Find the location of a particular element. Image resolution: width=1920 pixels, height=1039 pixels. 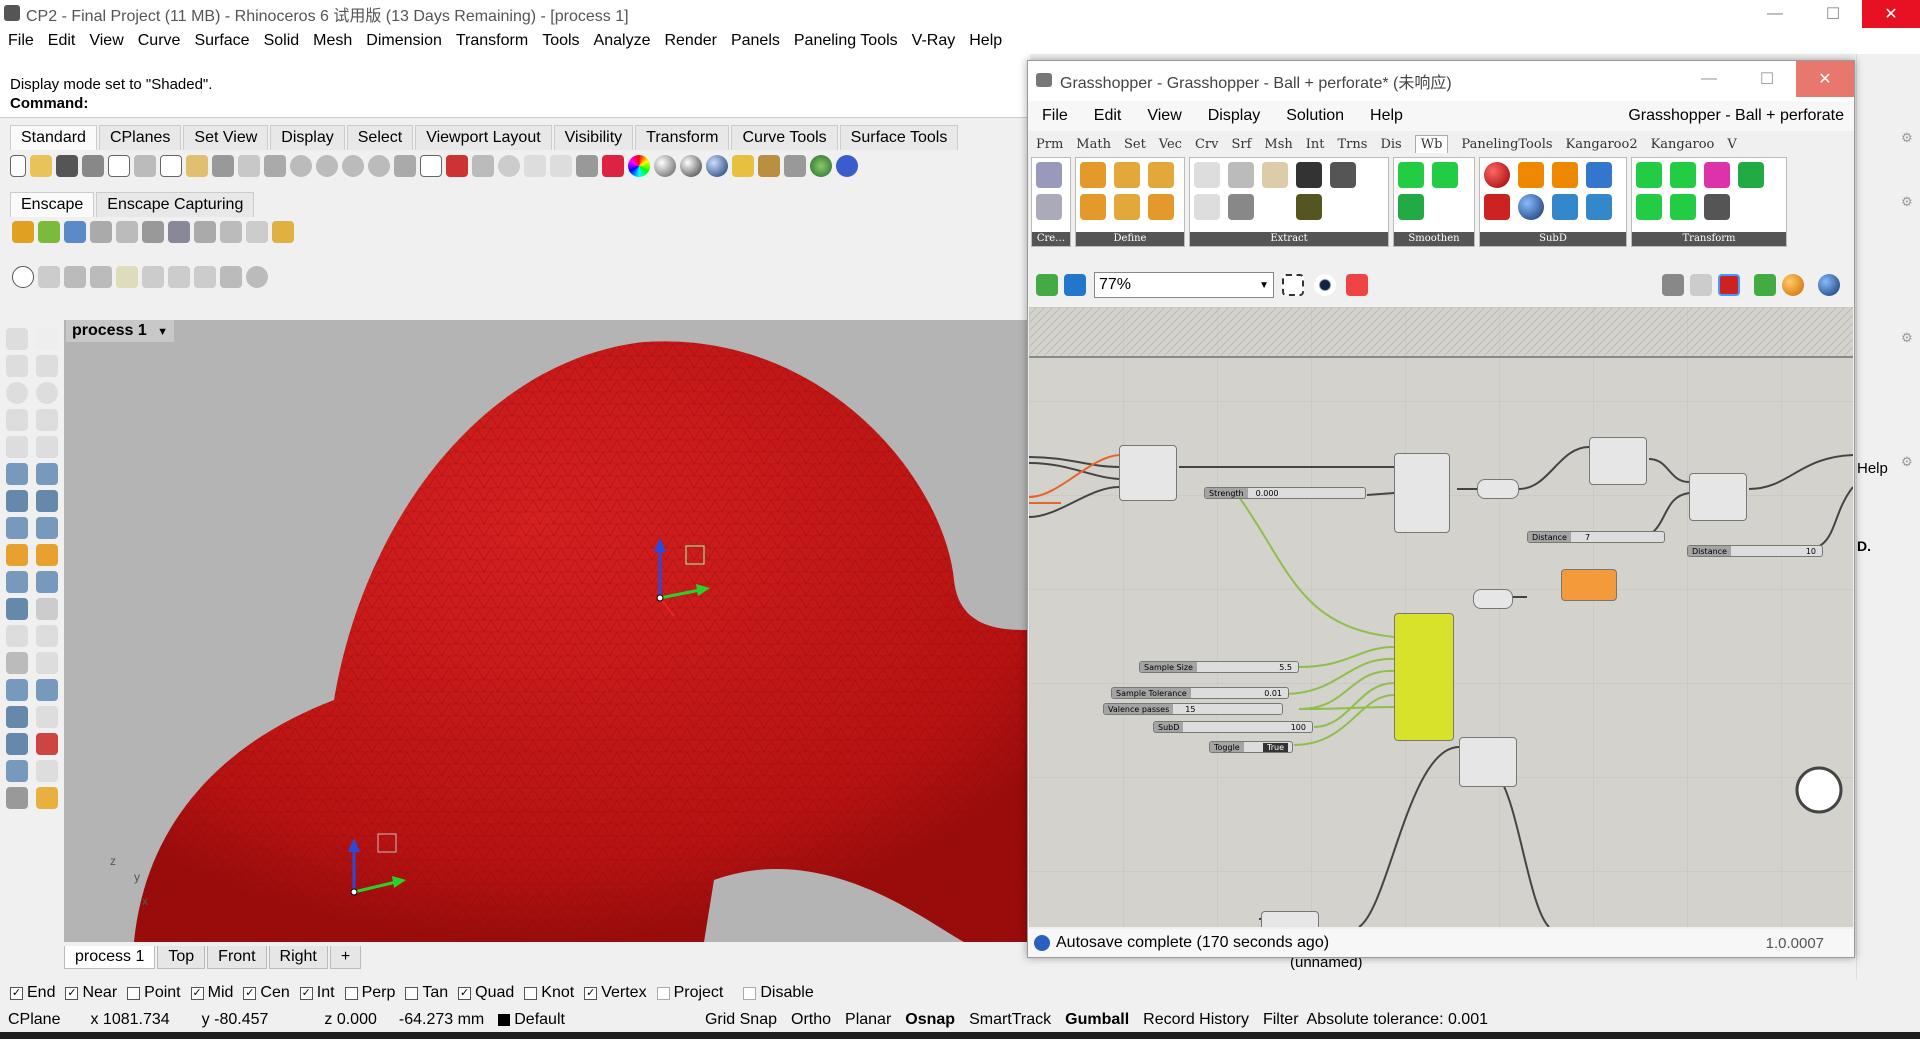

zoom-select: 77% ▼ is located at coordinates (1184, 285).